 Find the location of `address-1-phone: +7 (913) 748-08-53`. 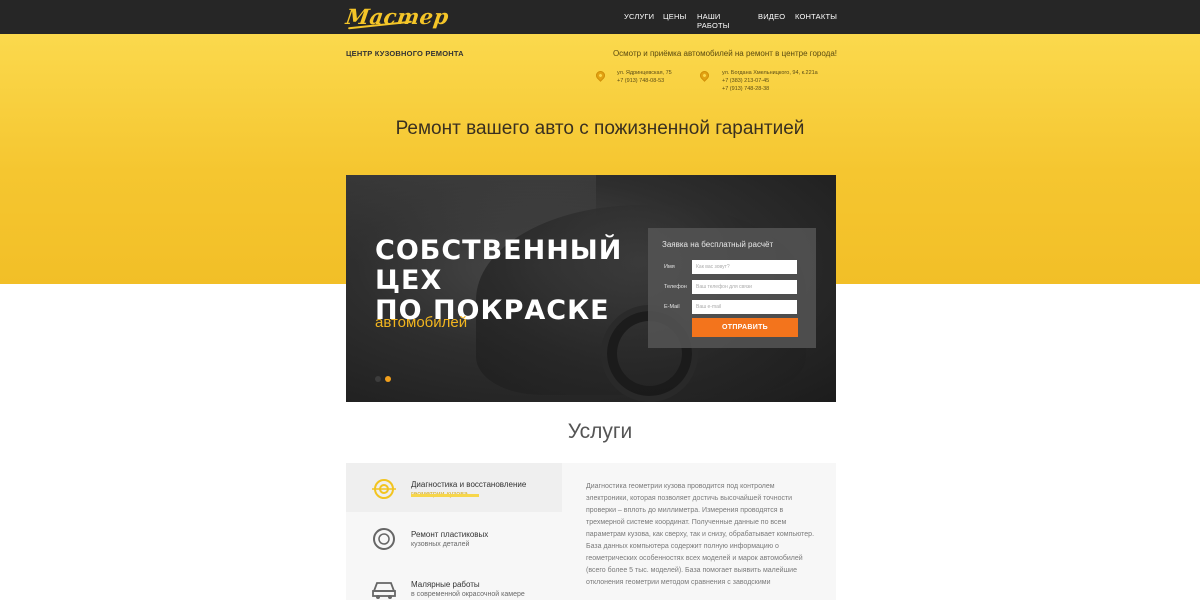

address-1-phone: +7 (913) 748-08-53 is located at coordinates (644, 81).